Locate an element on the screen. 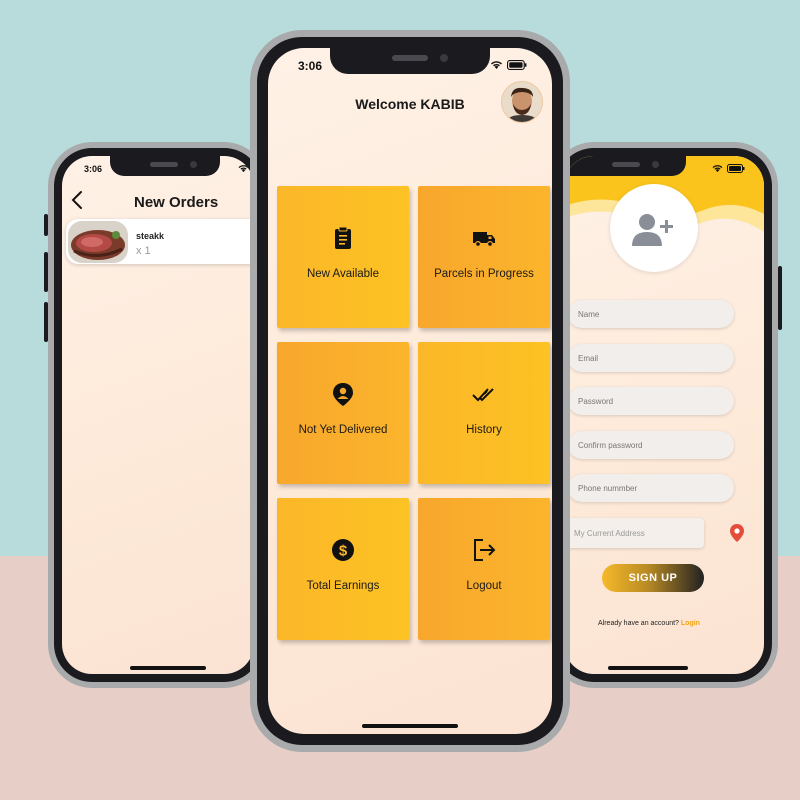 This screenshot has height=800, width=800. login-prompt: Already have an account? Login is located at coordinates (649, 623).